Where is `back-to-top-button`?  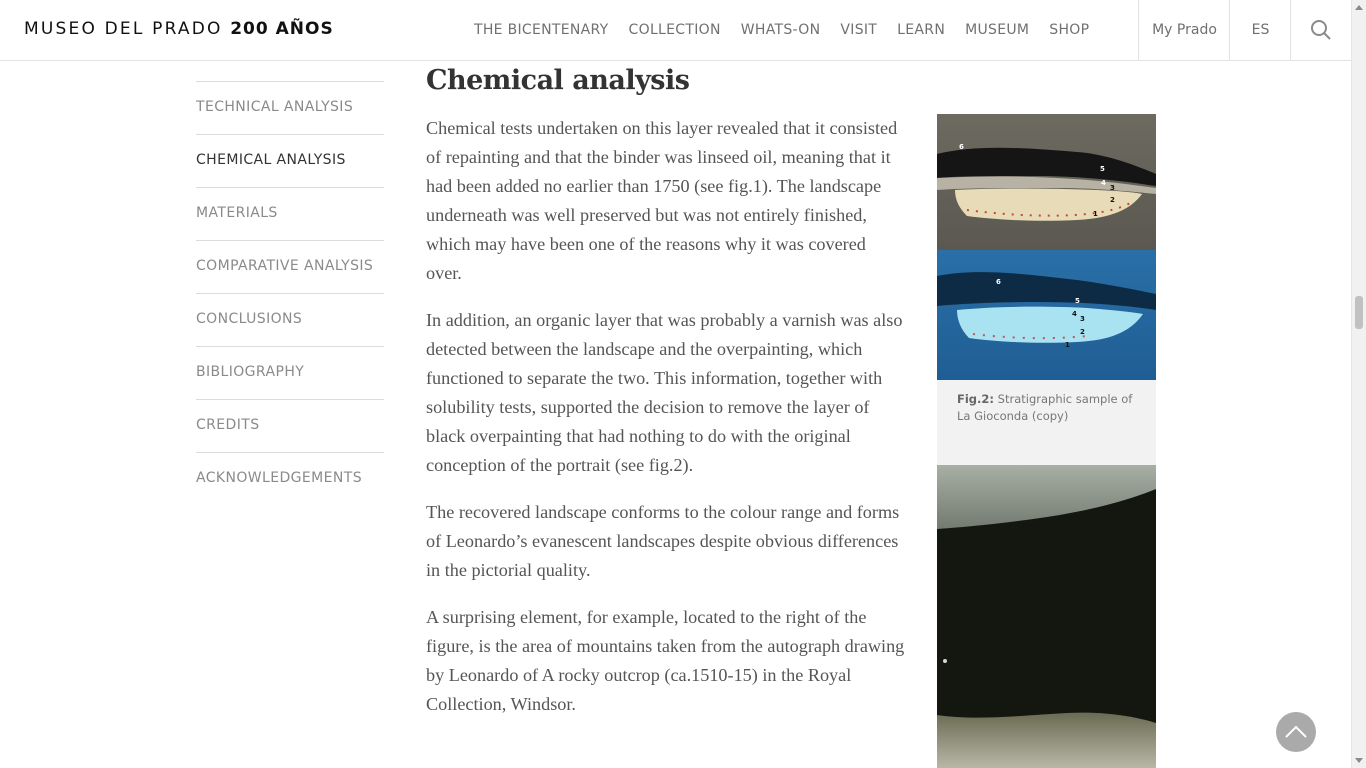
back-to-top-button is located at coordinates (1296, 732).